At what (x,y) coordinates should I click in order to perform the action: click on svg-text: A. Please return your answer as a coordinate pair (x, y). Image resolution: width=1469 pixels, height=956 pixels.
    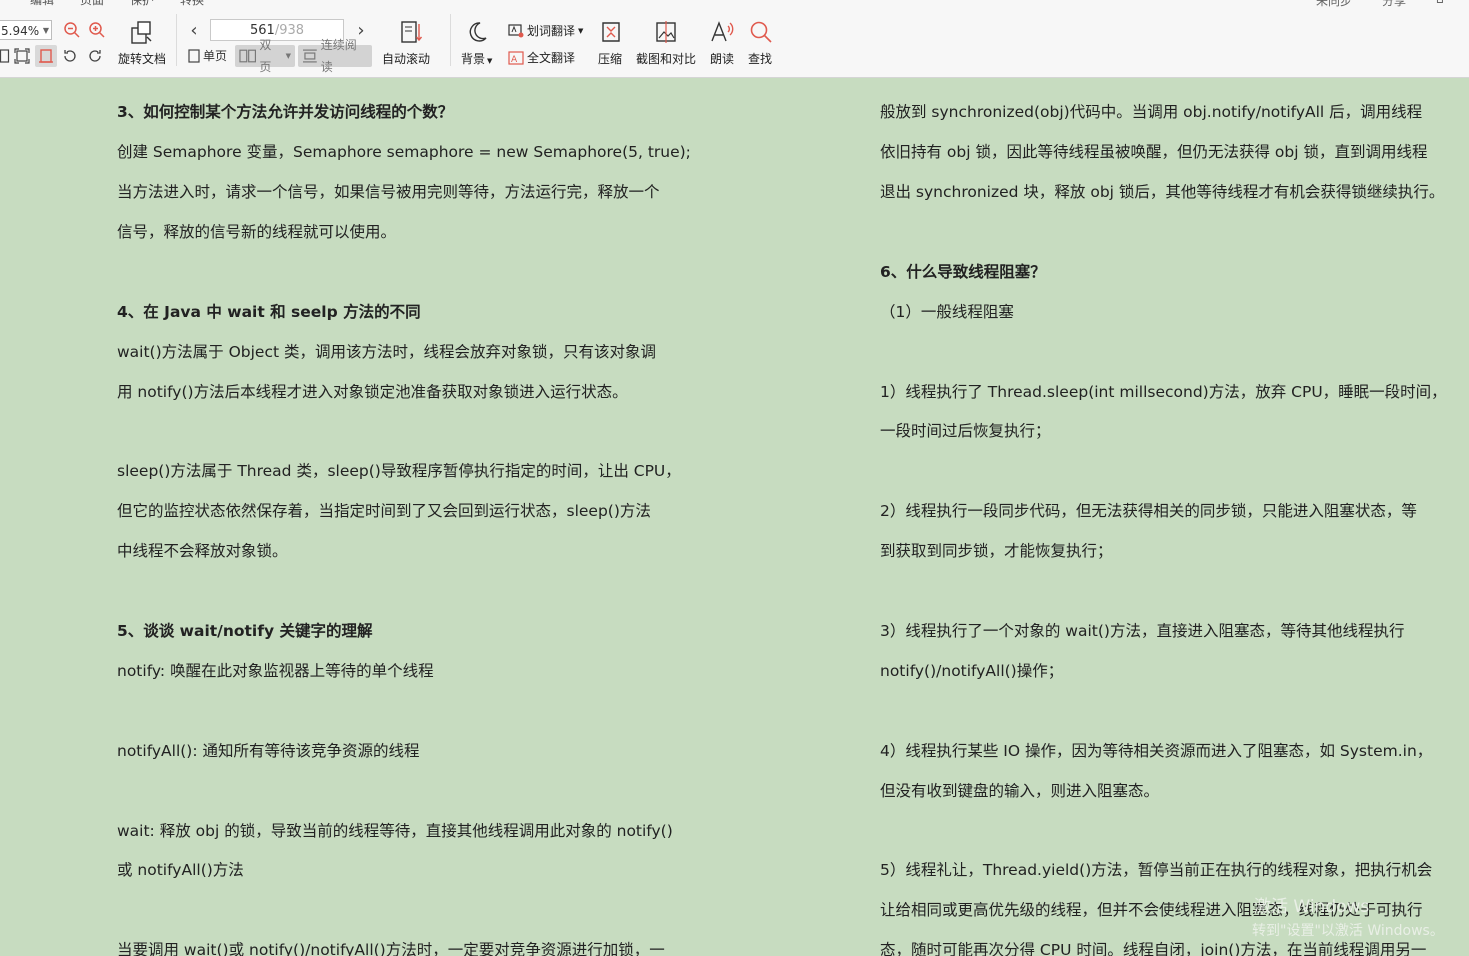
    Looking at the image, I should click on (514, 60).